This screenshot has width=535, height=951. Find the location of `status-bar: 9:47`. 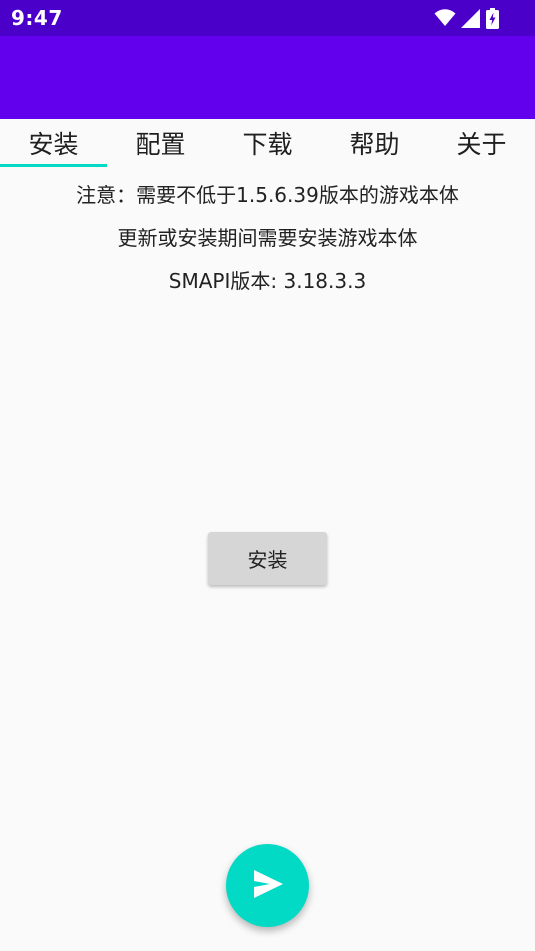

status-bar: 9:47 is located at coordinates (267, 18).